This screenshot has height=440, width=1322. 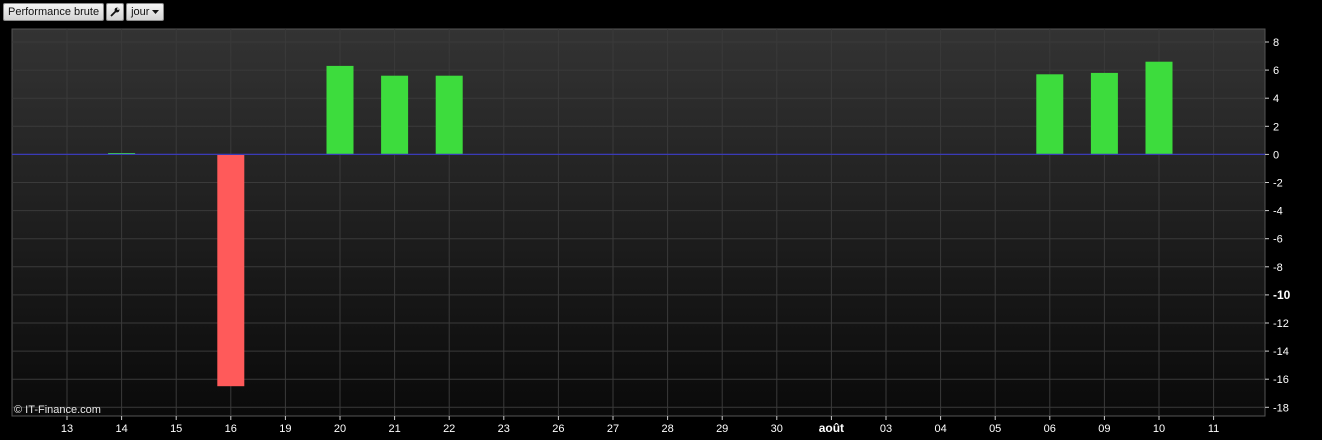 I want to click on x-tick-label: 19, so click(x=285, y=429).